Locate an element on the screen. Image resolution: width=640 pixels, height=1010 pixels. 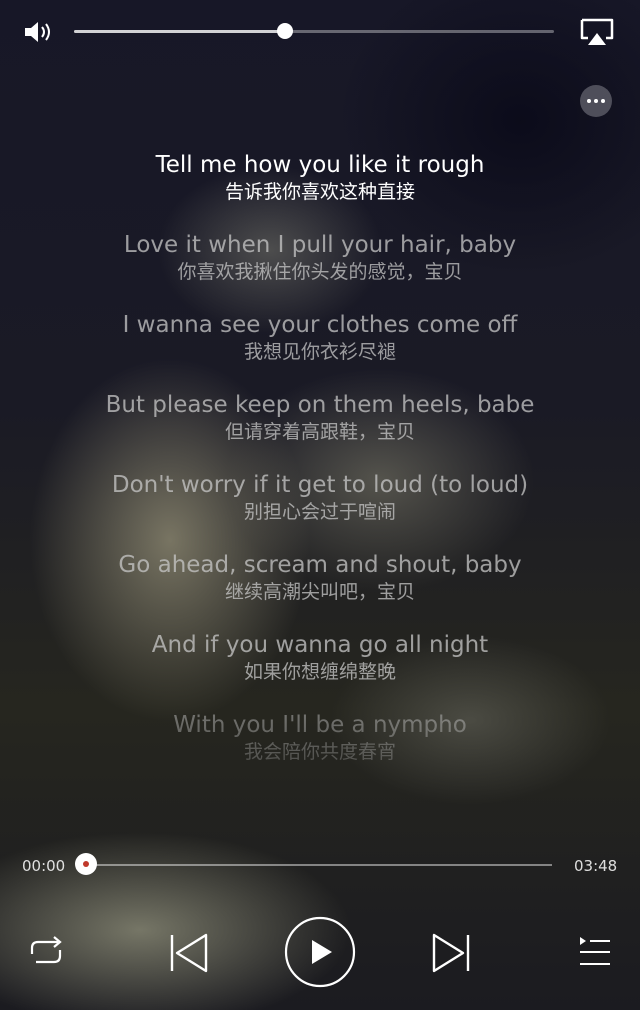
volume-slider is located at coordinates (314, 31).